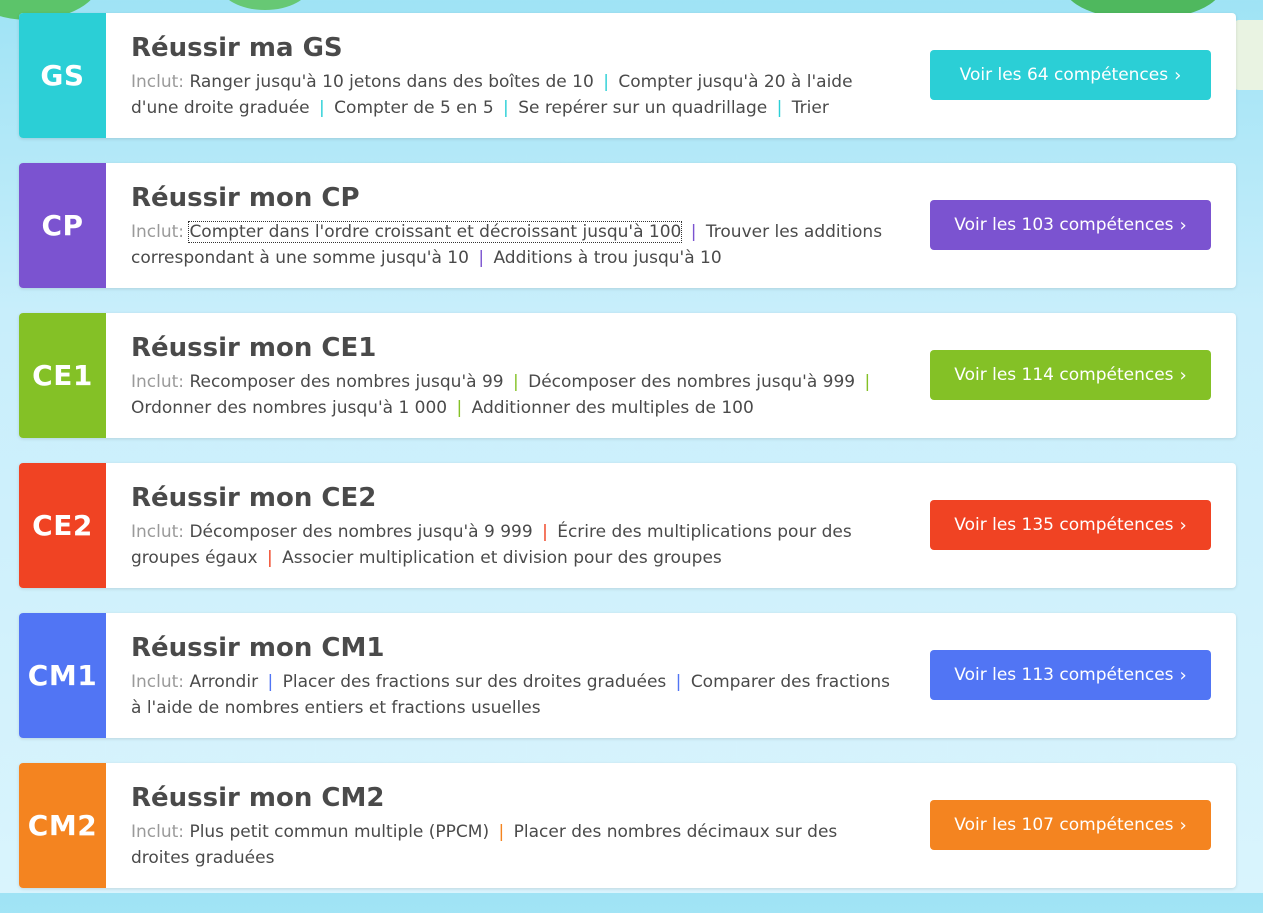  I want to click on skill-link: Recomposer des nombres jusqu'à 99, so click(346, 382).